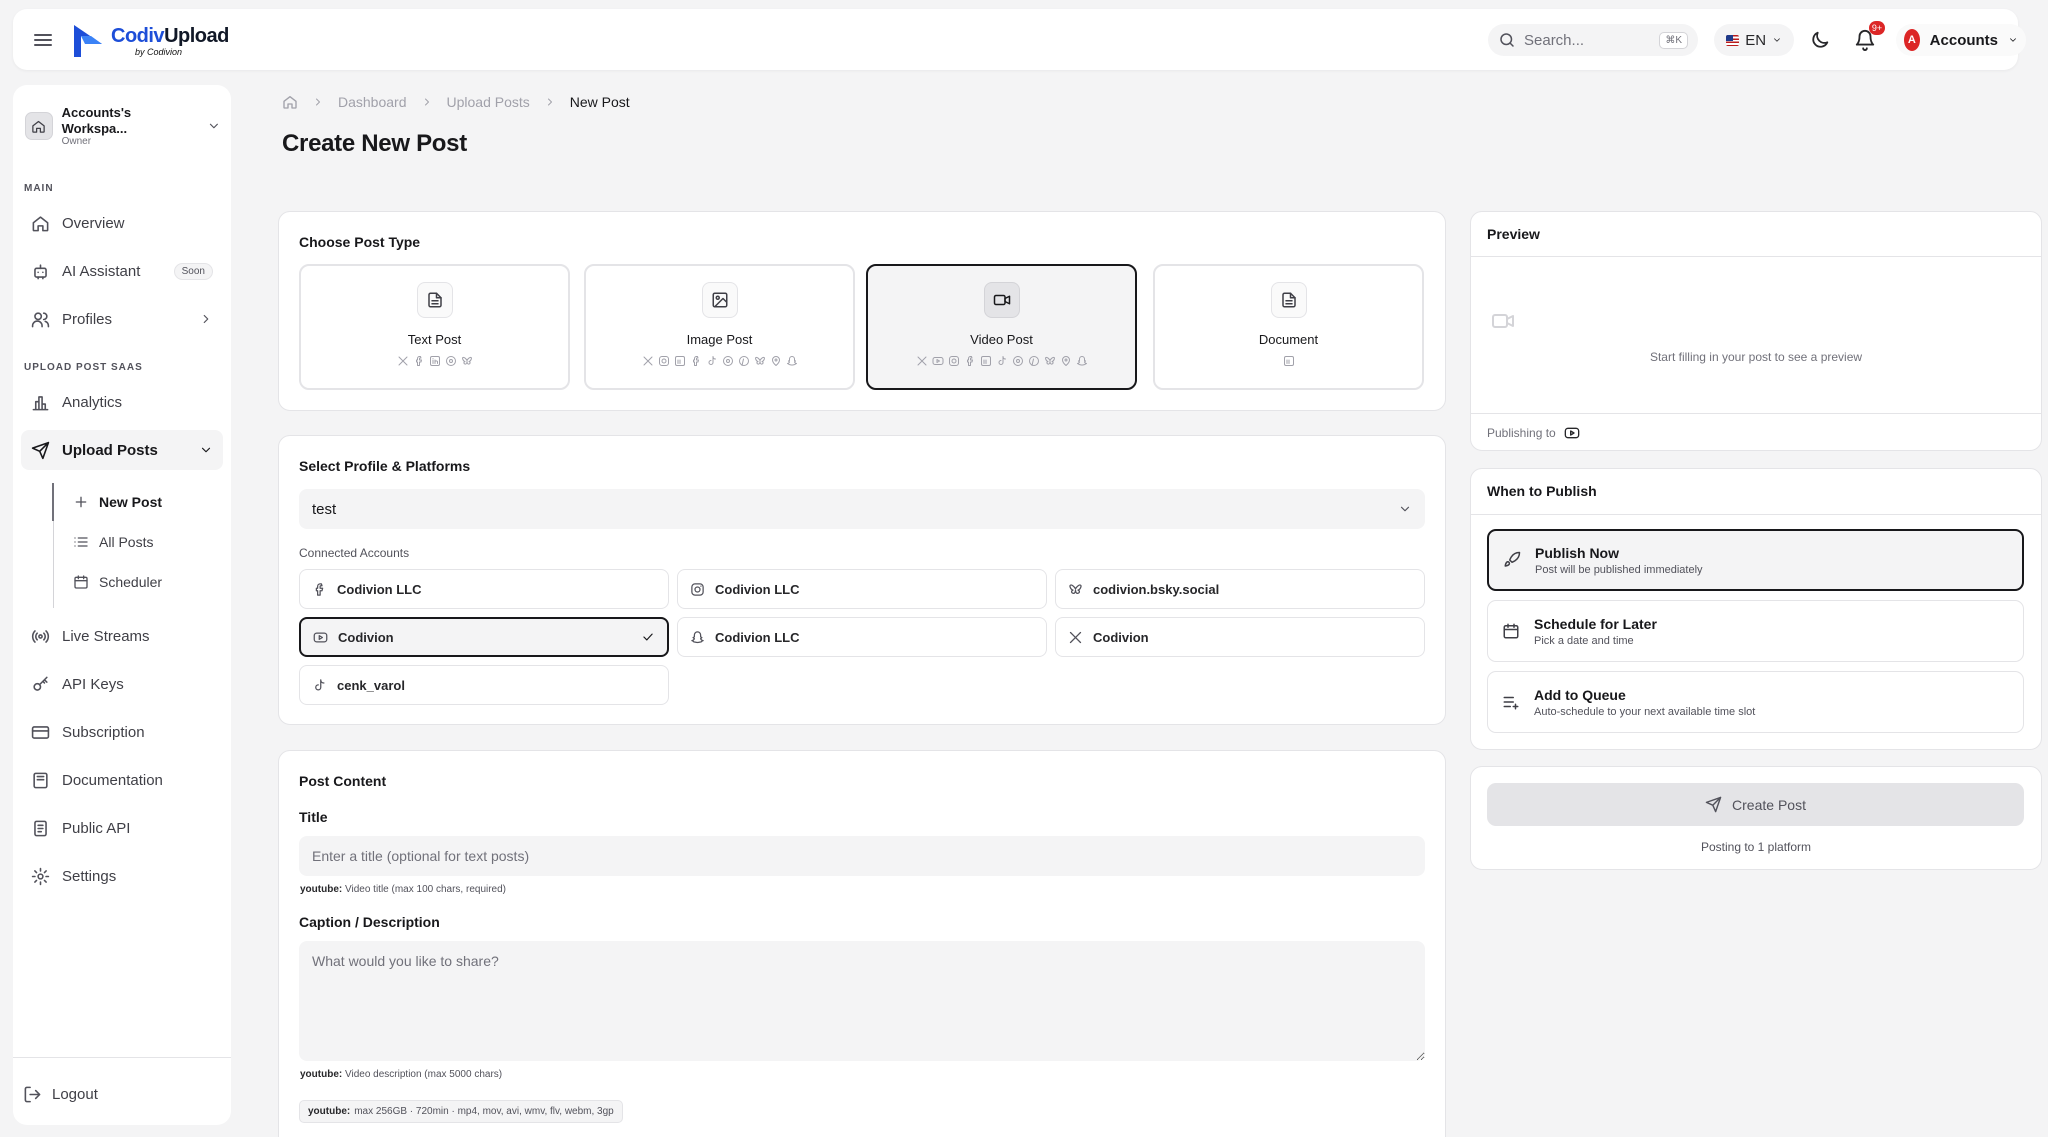 This screenshot has width=2048, height=1137. I want to click on post-type-document: Document, so click(1288, 327).